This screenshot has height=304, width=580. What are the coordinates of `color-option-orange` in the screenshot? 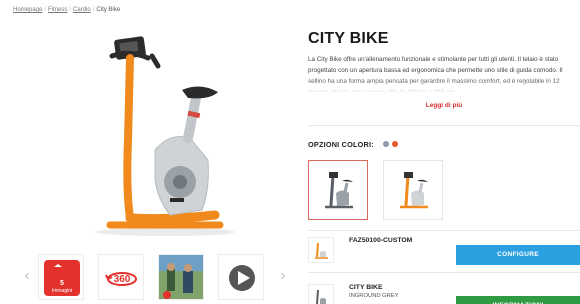 It's located at (413, 190).